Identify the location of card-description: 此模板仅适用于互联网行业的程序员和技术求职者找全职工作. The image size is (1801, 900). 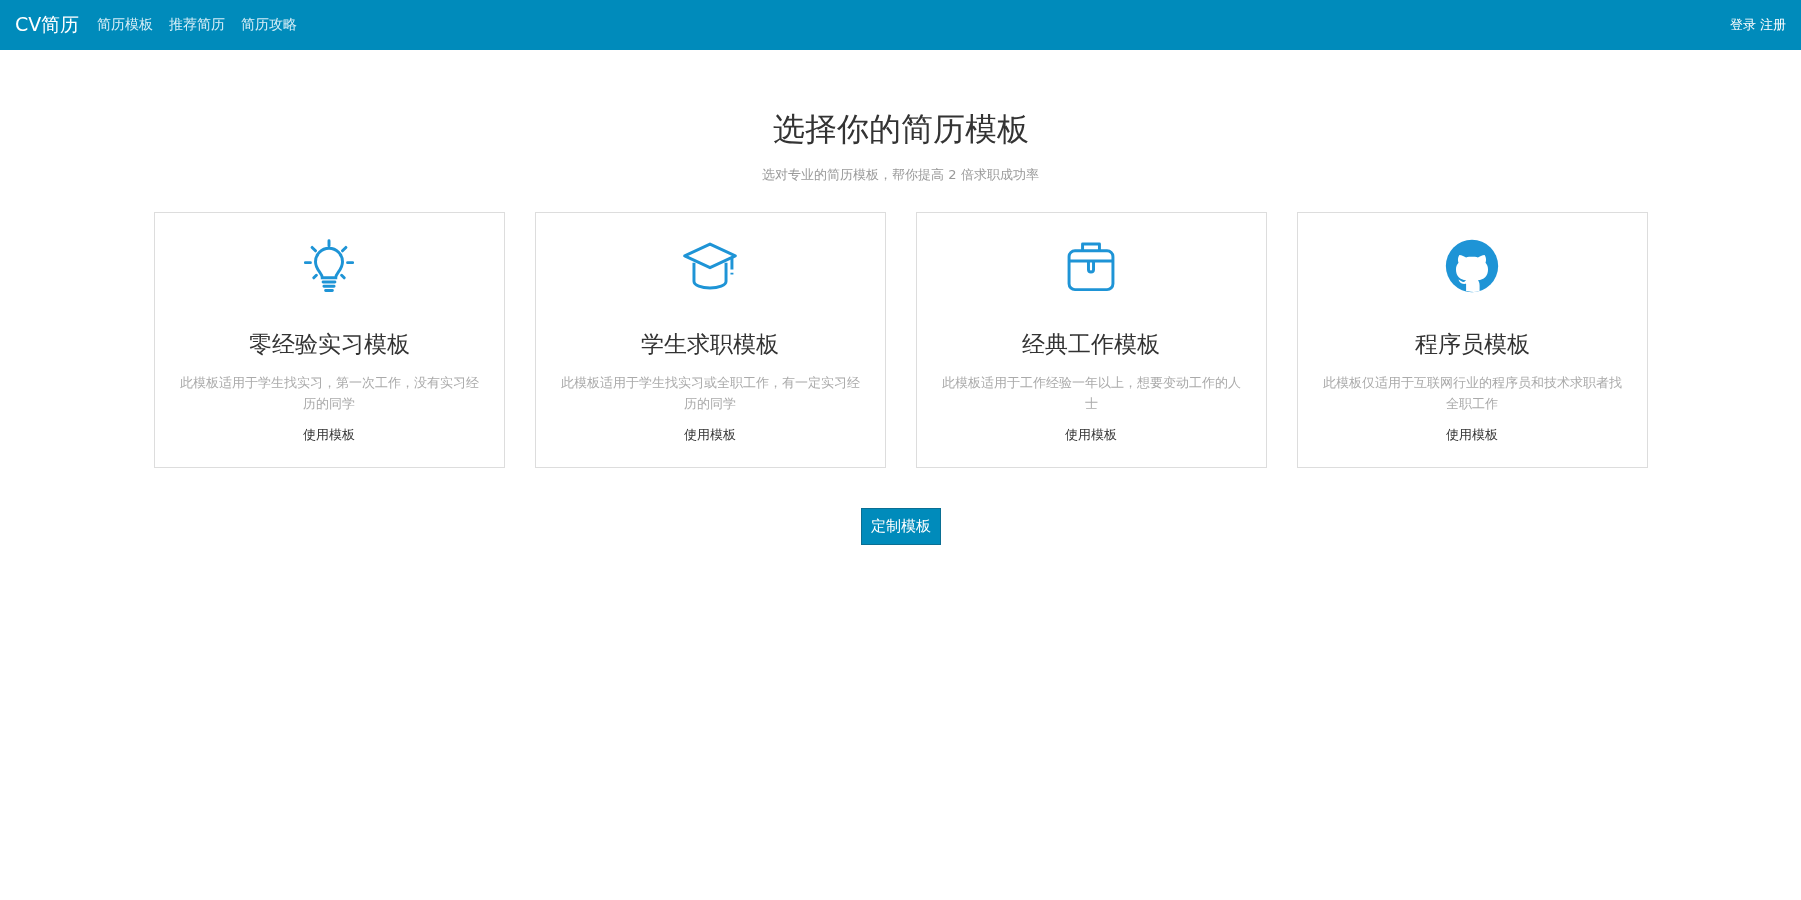
(1472, 393).